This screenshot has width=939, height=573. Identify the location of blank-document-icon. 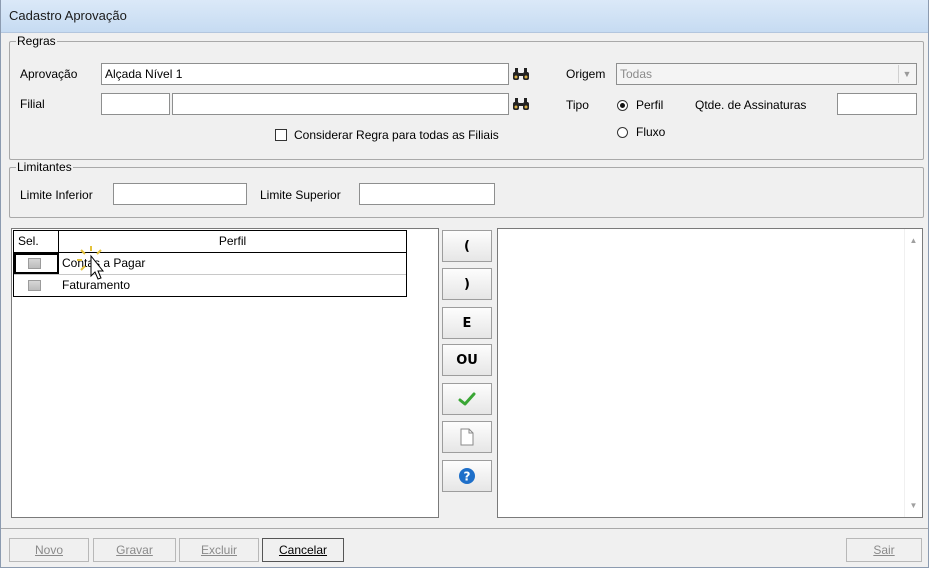
(467, 437).